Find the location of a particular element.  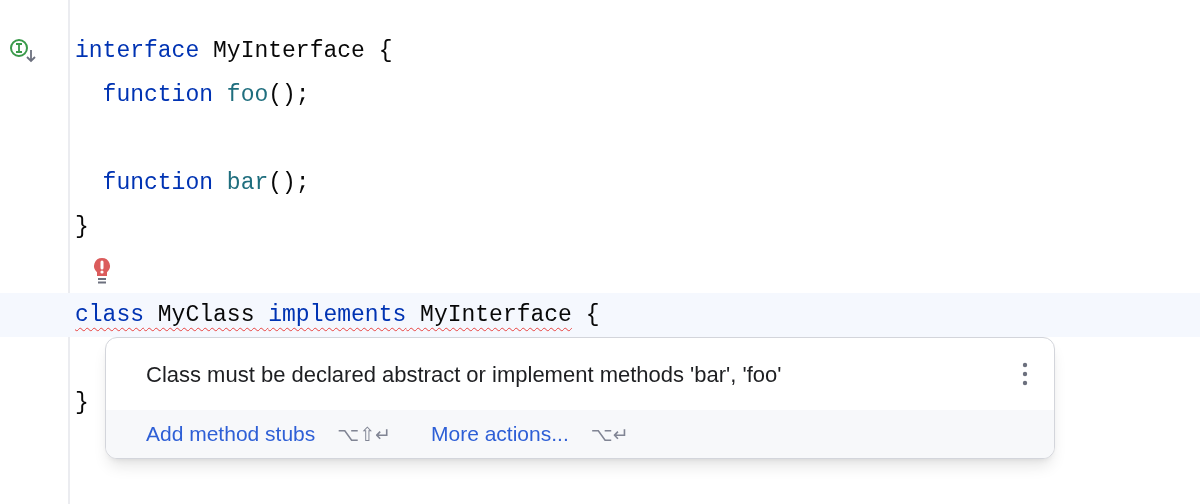

action-link: Add method stubs is located at coordinates (231, 434).